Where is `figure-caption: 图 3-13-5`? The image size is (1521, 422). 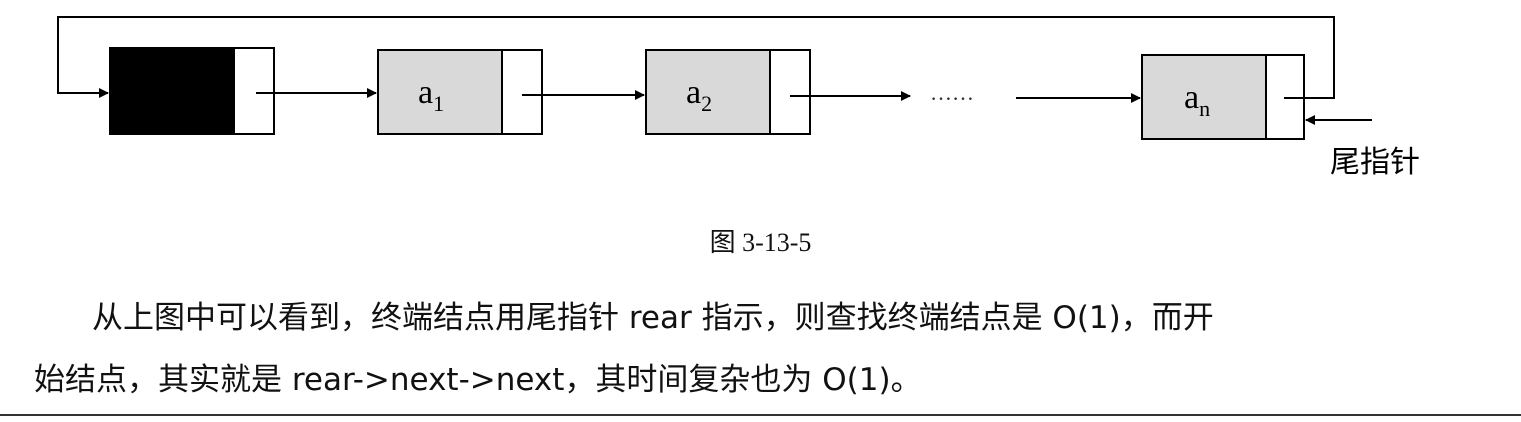 figure-caption: 图 3-13-5 is located at coordinates (760, 242).